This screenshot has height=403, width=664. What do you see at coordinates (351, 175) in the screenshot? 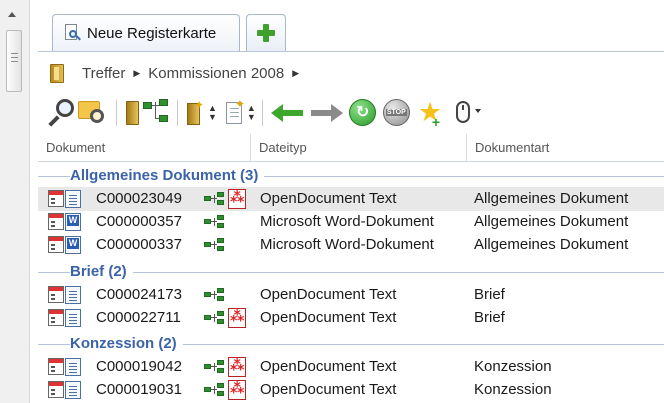
I see `group-header: Allgemeines Dokument (3)` at bounding box center [351, 175].